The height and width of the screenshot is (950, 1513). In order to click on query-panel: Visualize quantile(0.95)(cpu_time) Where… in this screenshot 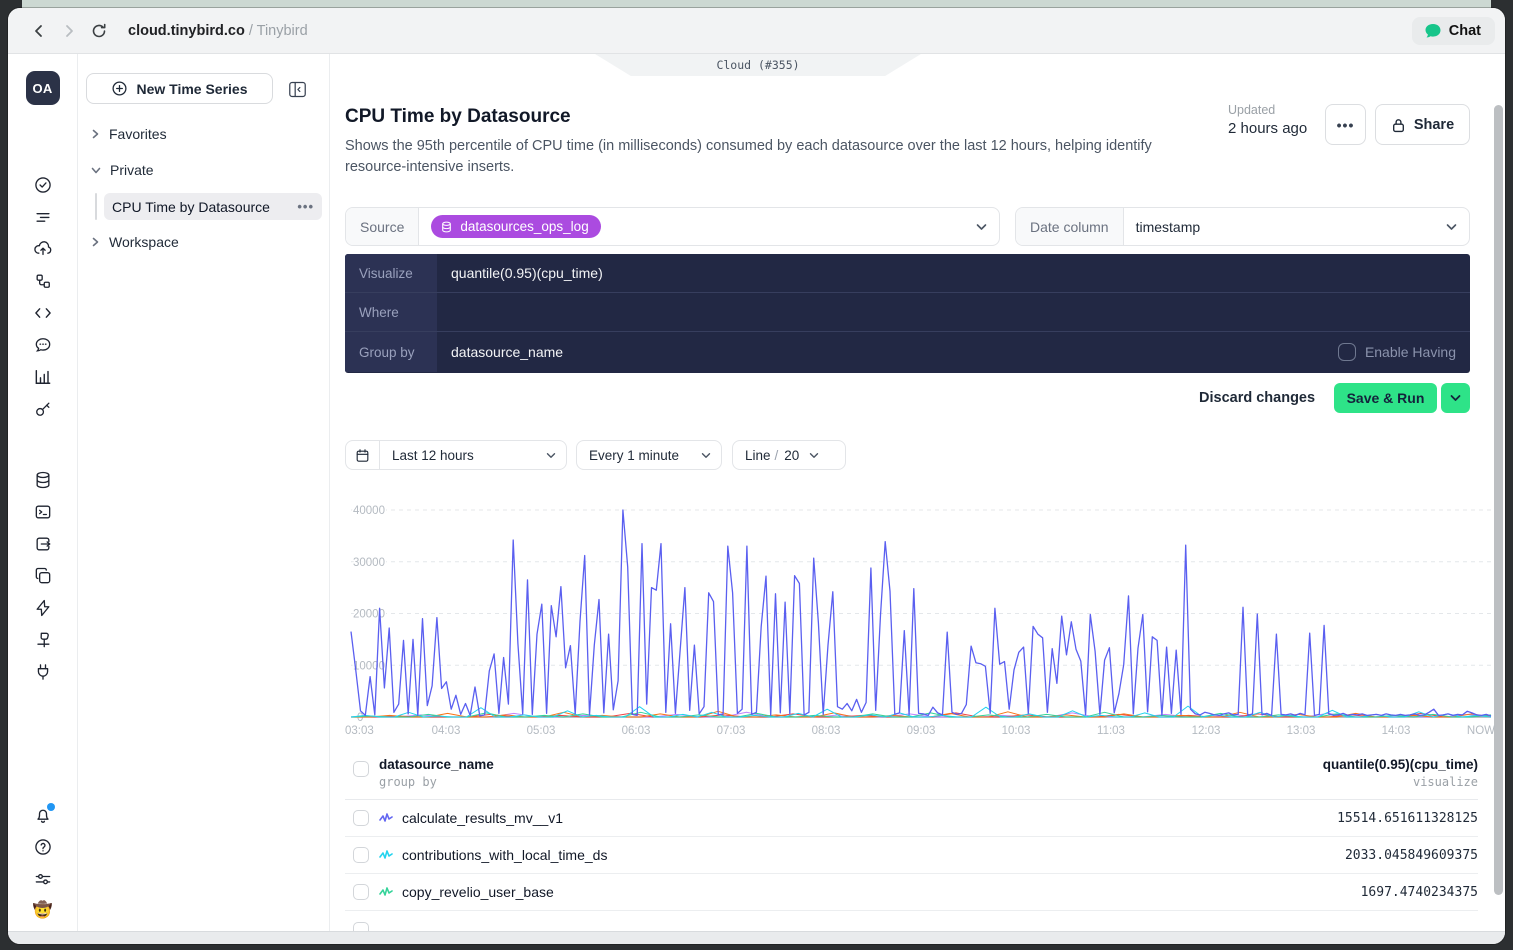, I will do `click(907, 313)`.